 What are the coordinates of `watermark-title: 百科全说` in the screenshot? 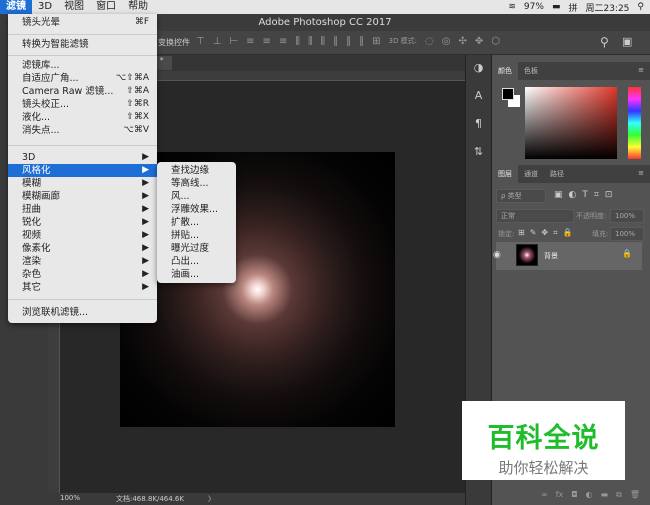 It's located at (543, 438).